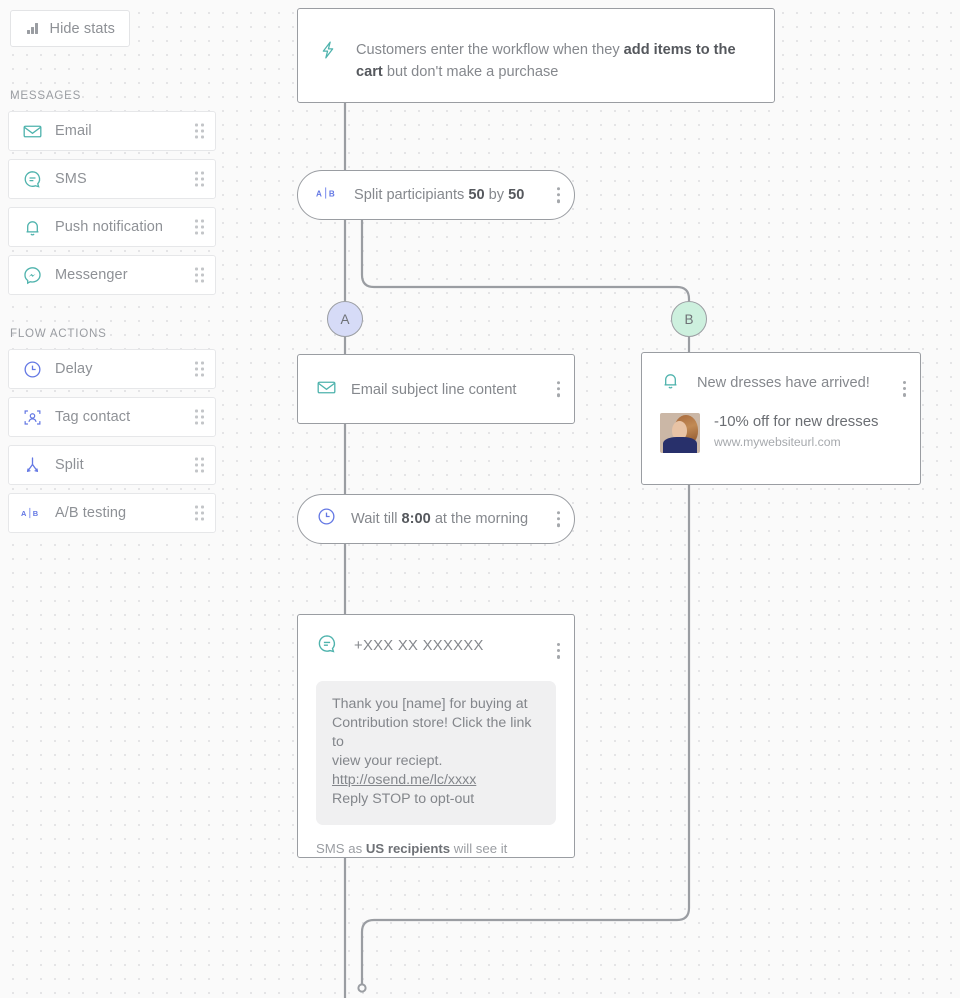  I want to click on palette-item-label: Push notification, so click(109, 227).